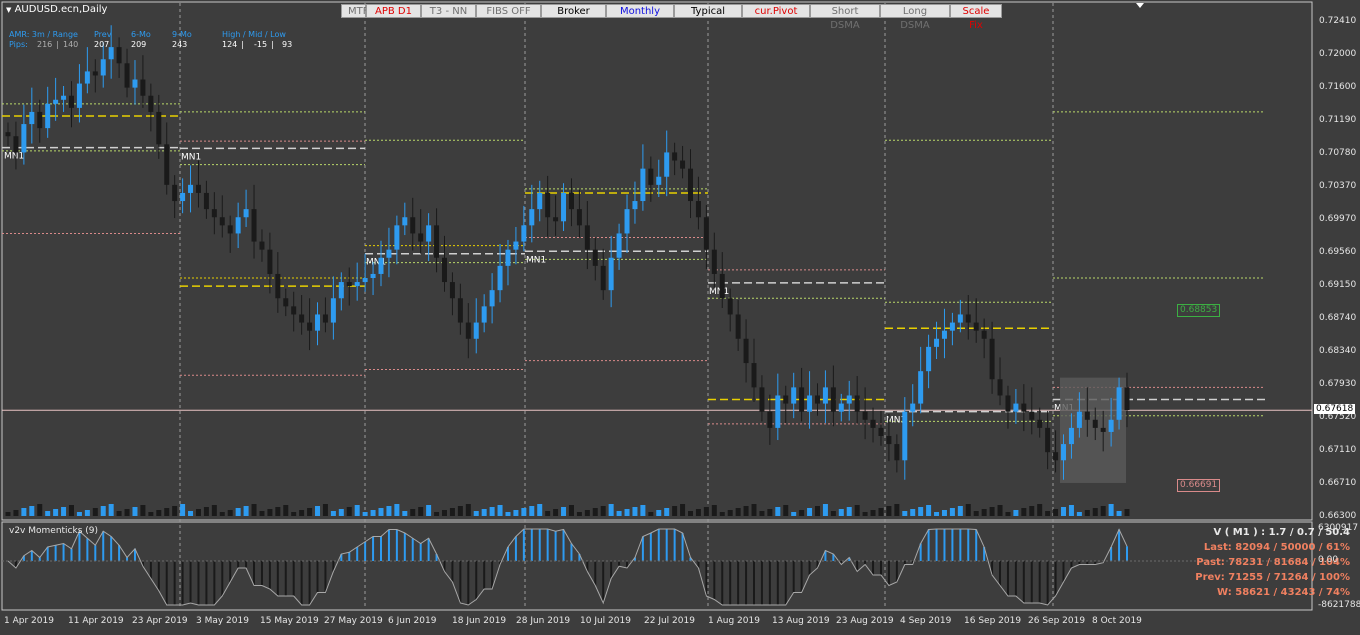 The height and width of the screenshot is (635, 1360). What do you see at coordinates (1338, 516) in the screenshot?
I see `price-axis-label: 0.66300` at bounding box center [1338, 516].